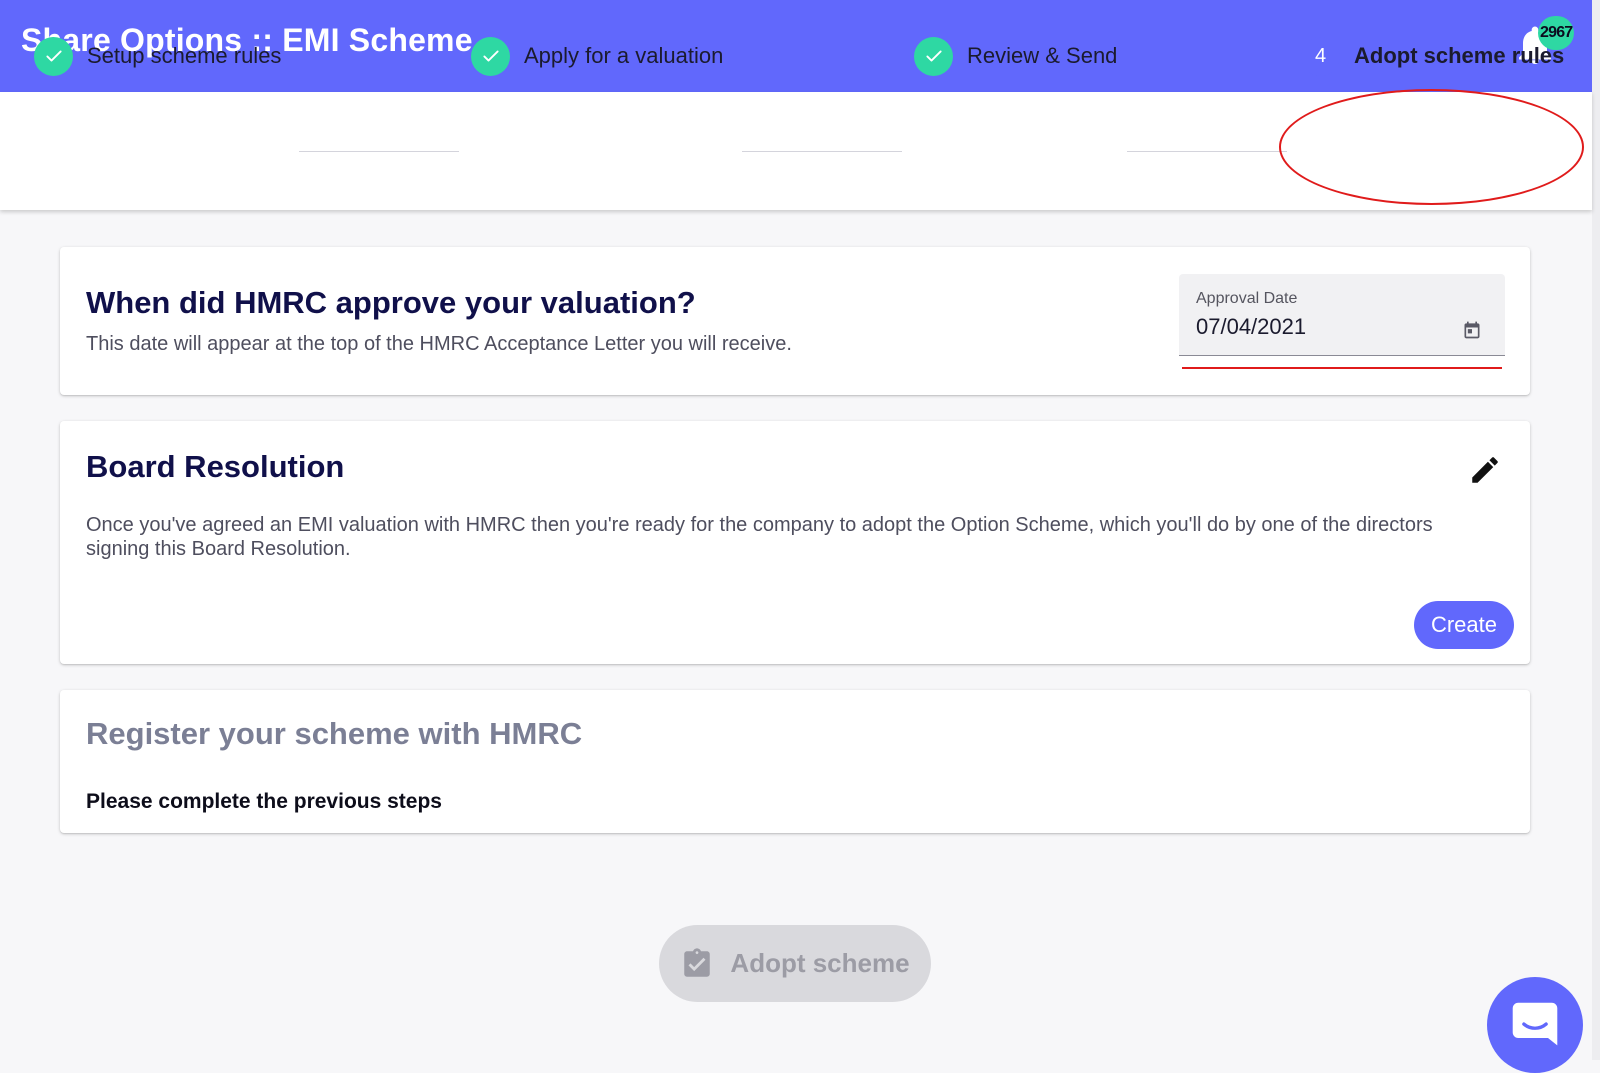 The image size is (1600, 1073). I want to click on register-title: Register your scheme with HMRC, so click(334, 733).